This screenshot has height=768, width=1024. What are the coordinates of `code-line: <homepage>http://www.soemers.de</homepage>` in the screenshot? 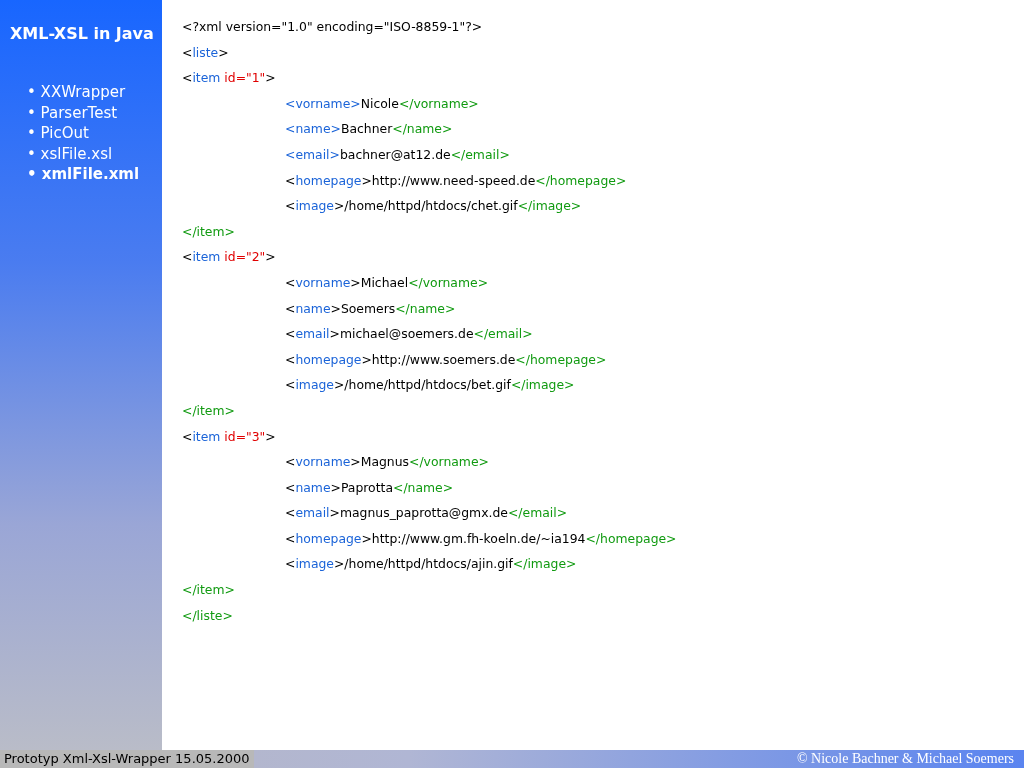 It's located at (446, 359).